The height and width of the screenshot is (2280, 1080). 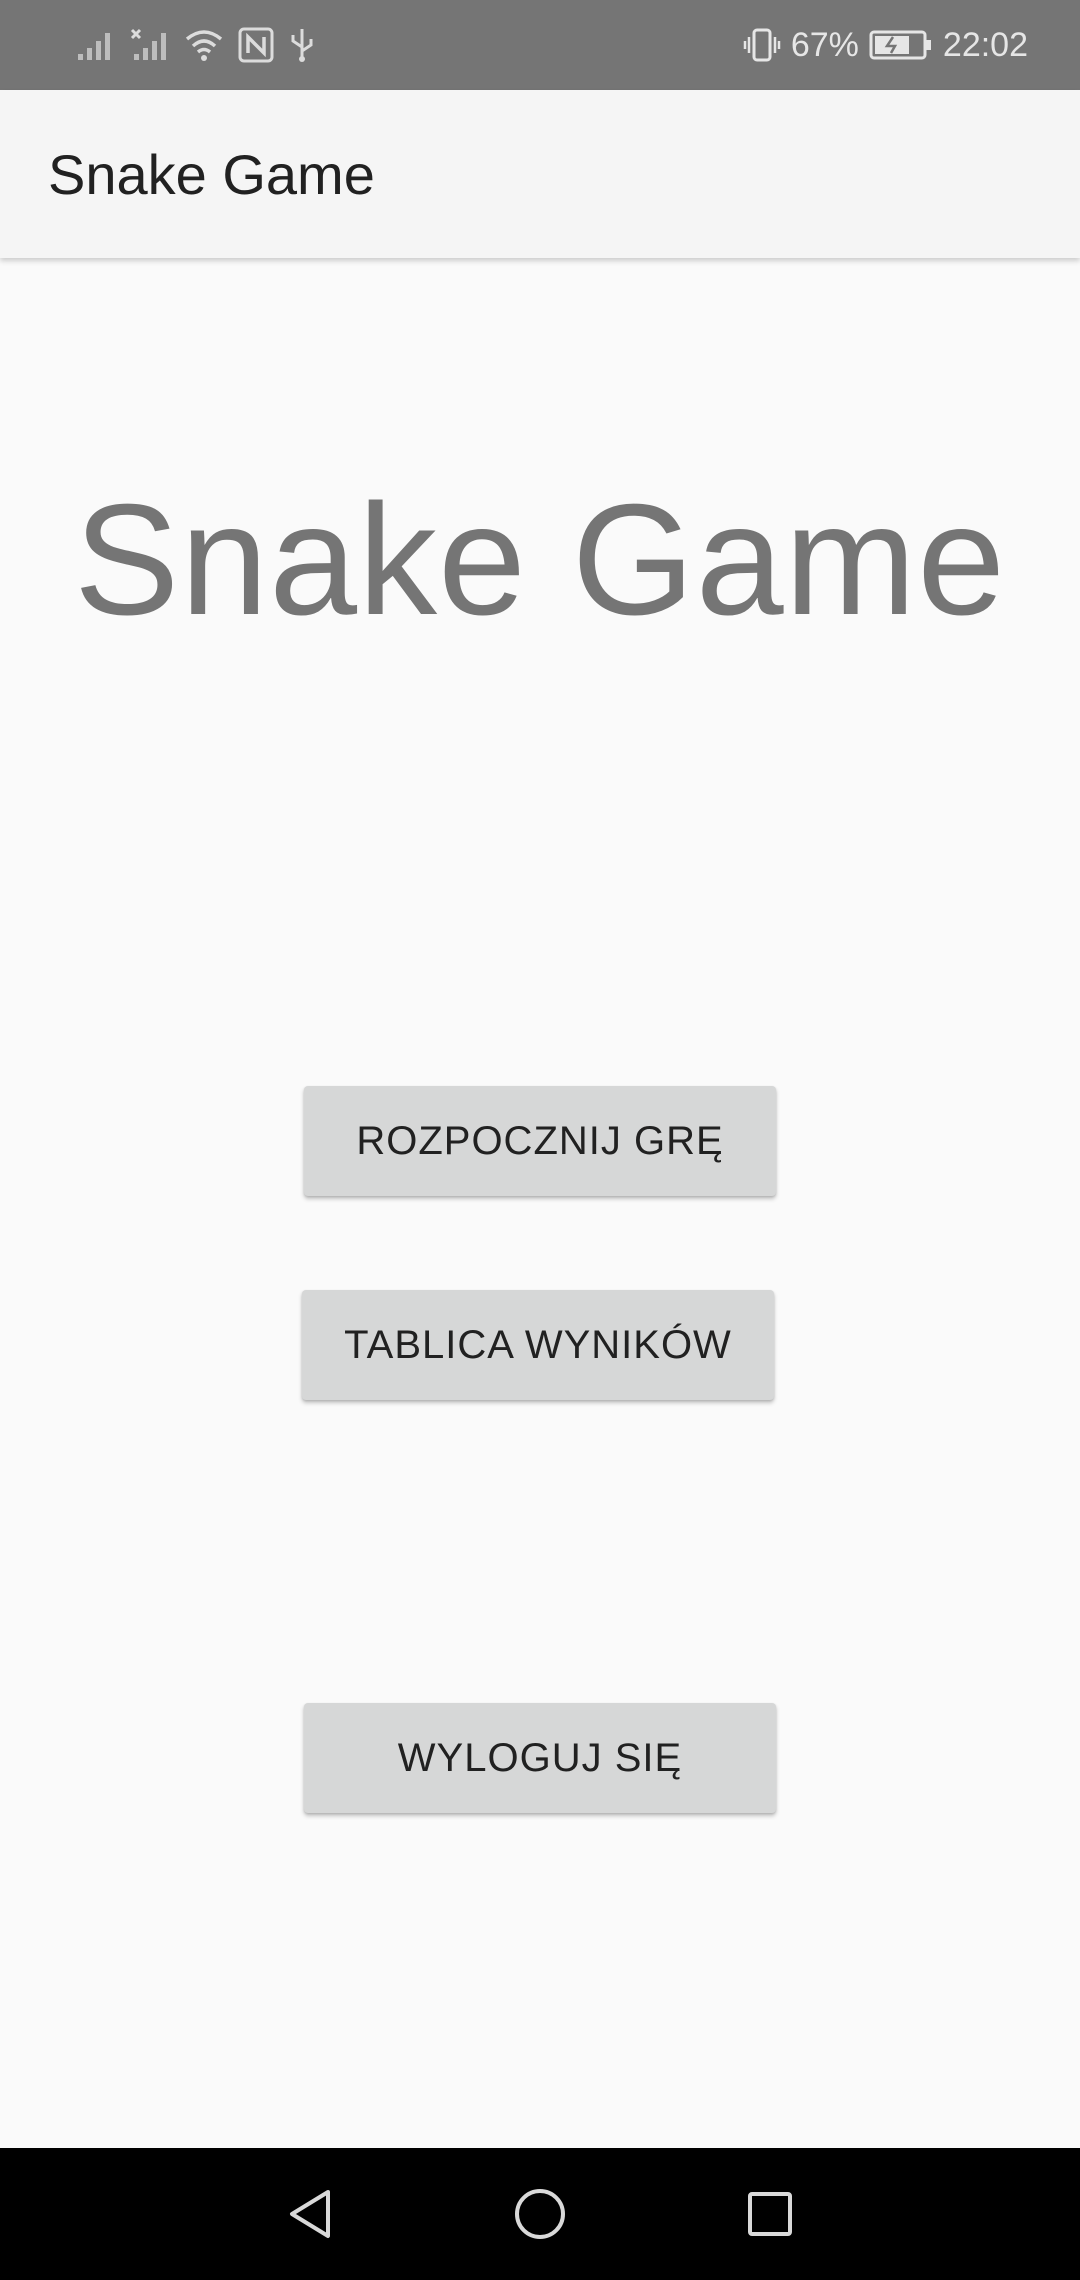 I want to click on signal-no-sim-icon, so click(x=150, y=45).